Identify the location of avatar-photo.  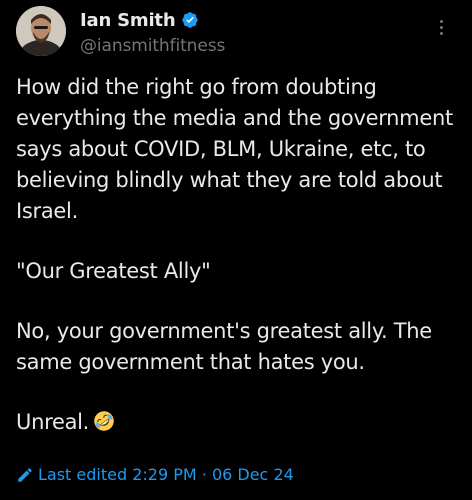
(41, 31).